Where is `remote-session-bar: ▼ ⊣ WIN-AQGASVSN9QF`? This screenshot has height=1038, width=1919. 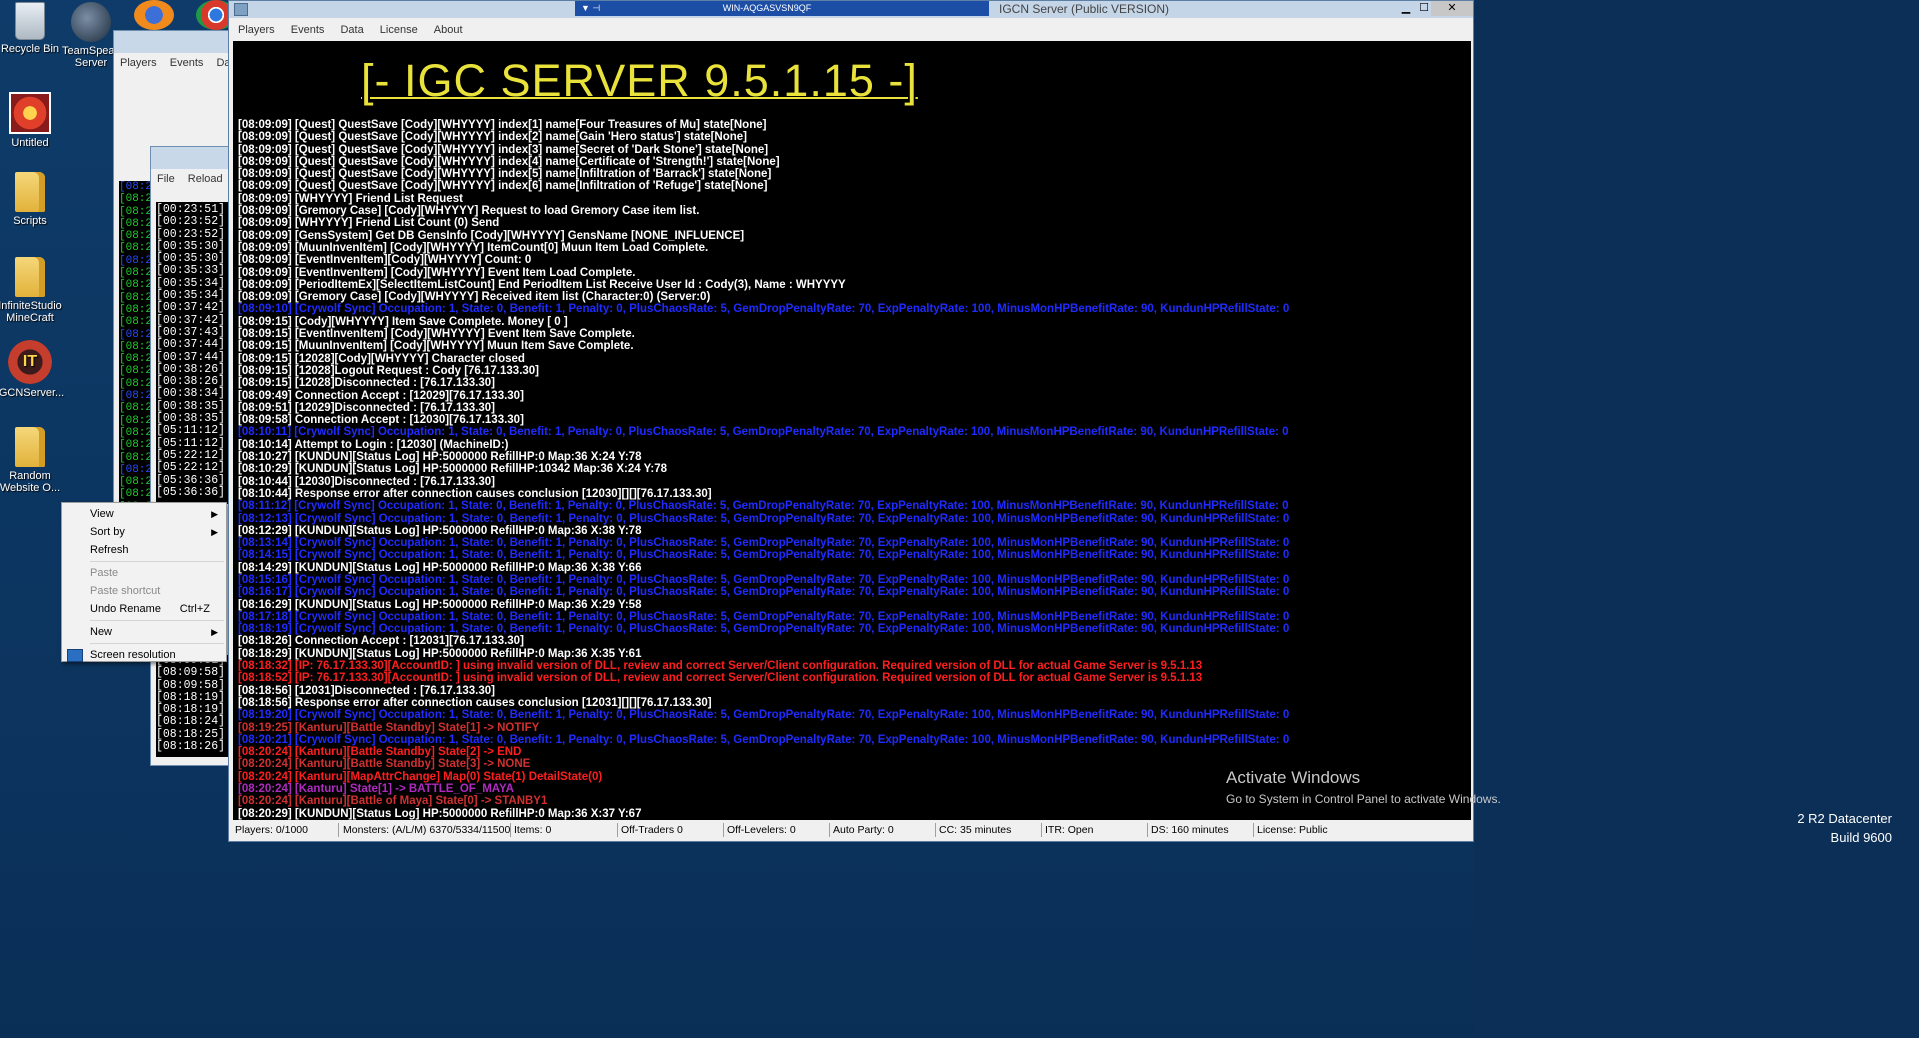 remote-session-bar: ▼ ⊣ WIN-AQGASVSN9QF is located at coordinates (782, 8).